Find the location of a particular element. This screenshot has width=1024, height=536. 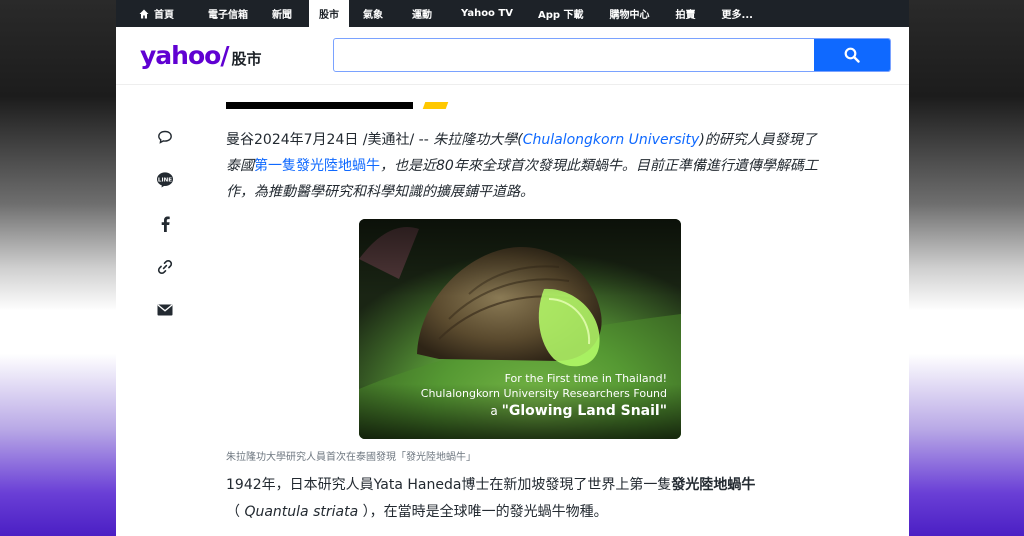

search-button is located at coordinates (852, 55).